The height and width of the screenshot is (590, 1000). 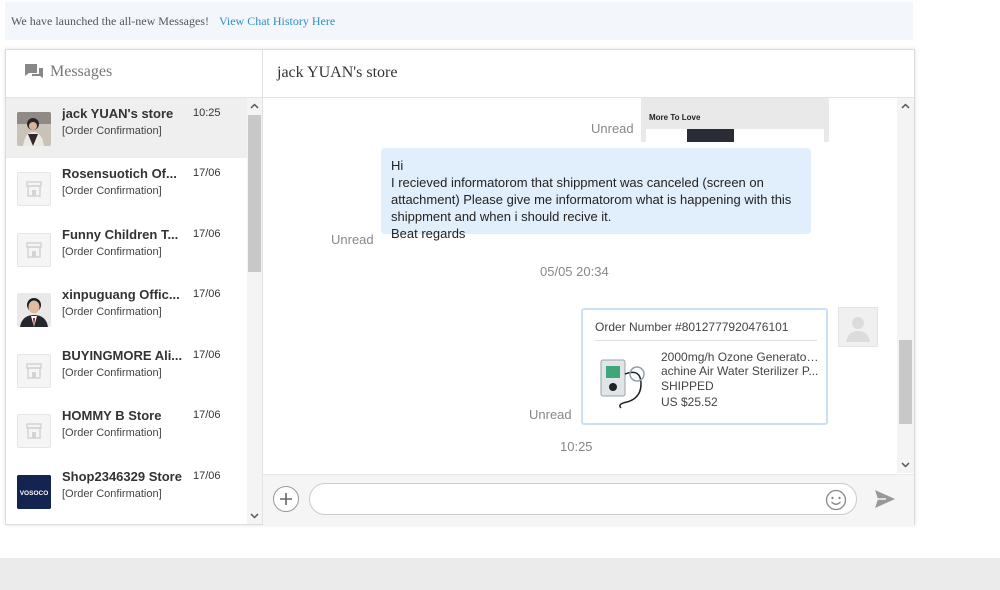 I want to click on message-line: Beat regards, so click(x=428, y=233).